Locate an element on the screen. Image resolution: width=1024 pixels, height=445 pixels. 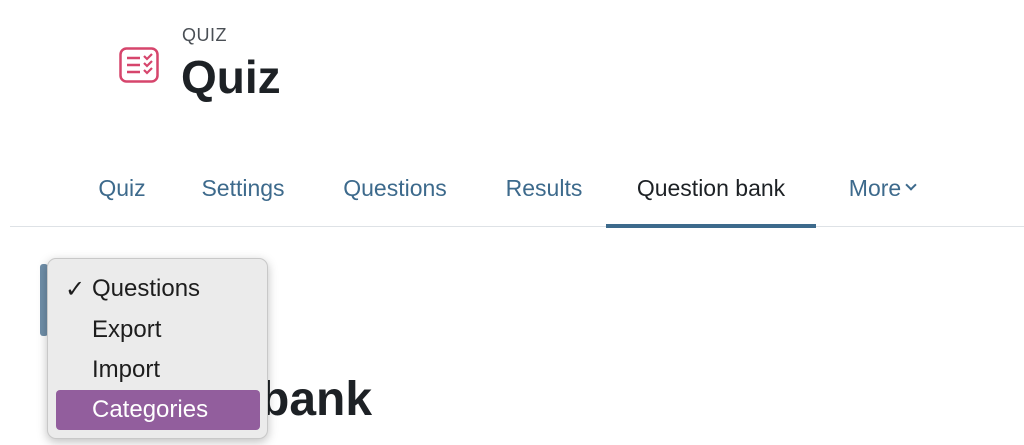
tab-question-bank: Question bank is located at coordinates (711, 189).